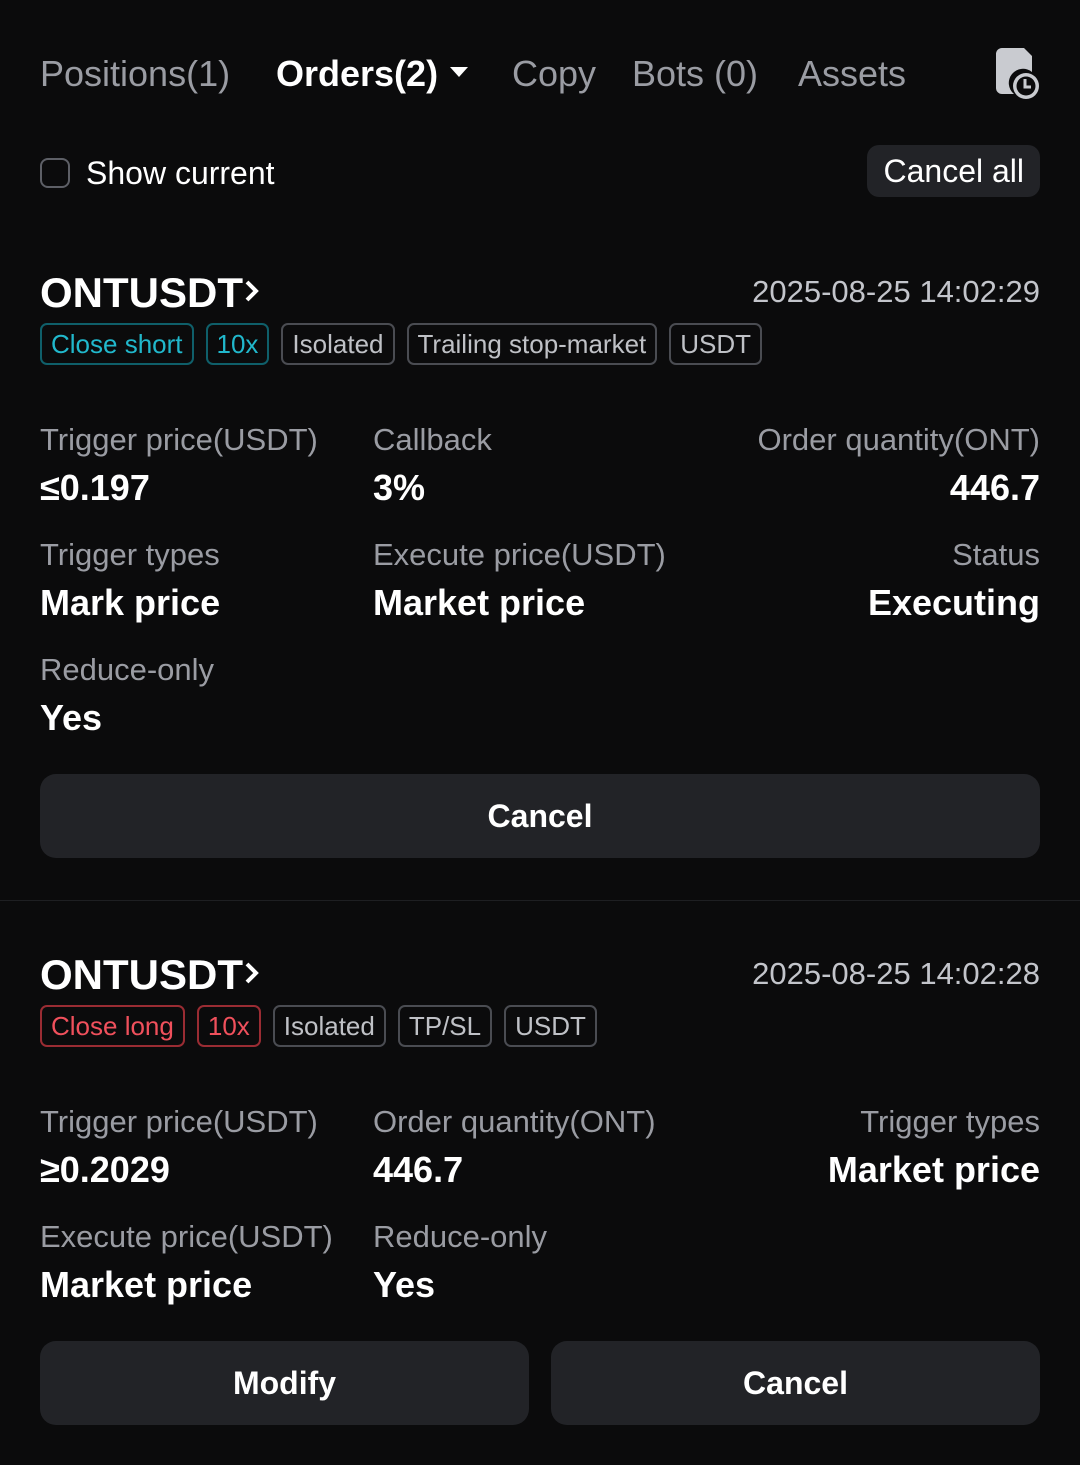 This screenshot has width=1080, height=1465. I want to click on caret-down-icon, so click(459, 72).